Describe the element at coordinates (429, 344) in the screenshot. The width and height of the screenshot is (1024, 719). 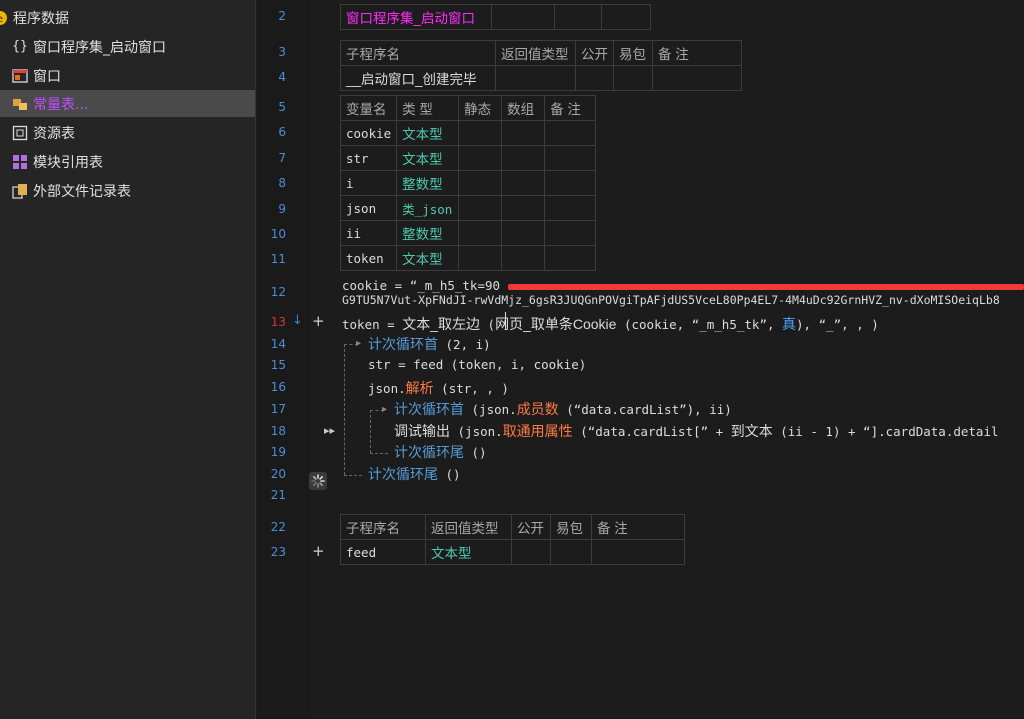
I see `code-line-14: 计次循环首 (2, i)` at that location.